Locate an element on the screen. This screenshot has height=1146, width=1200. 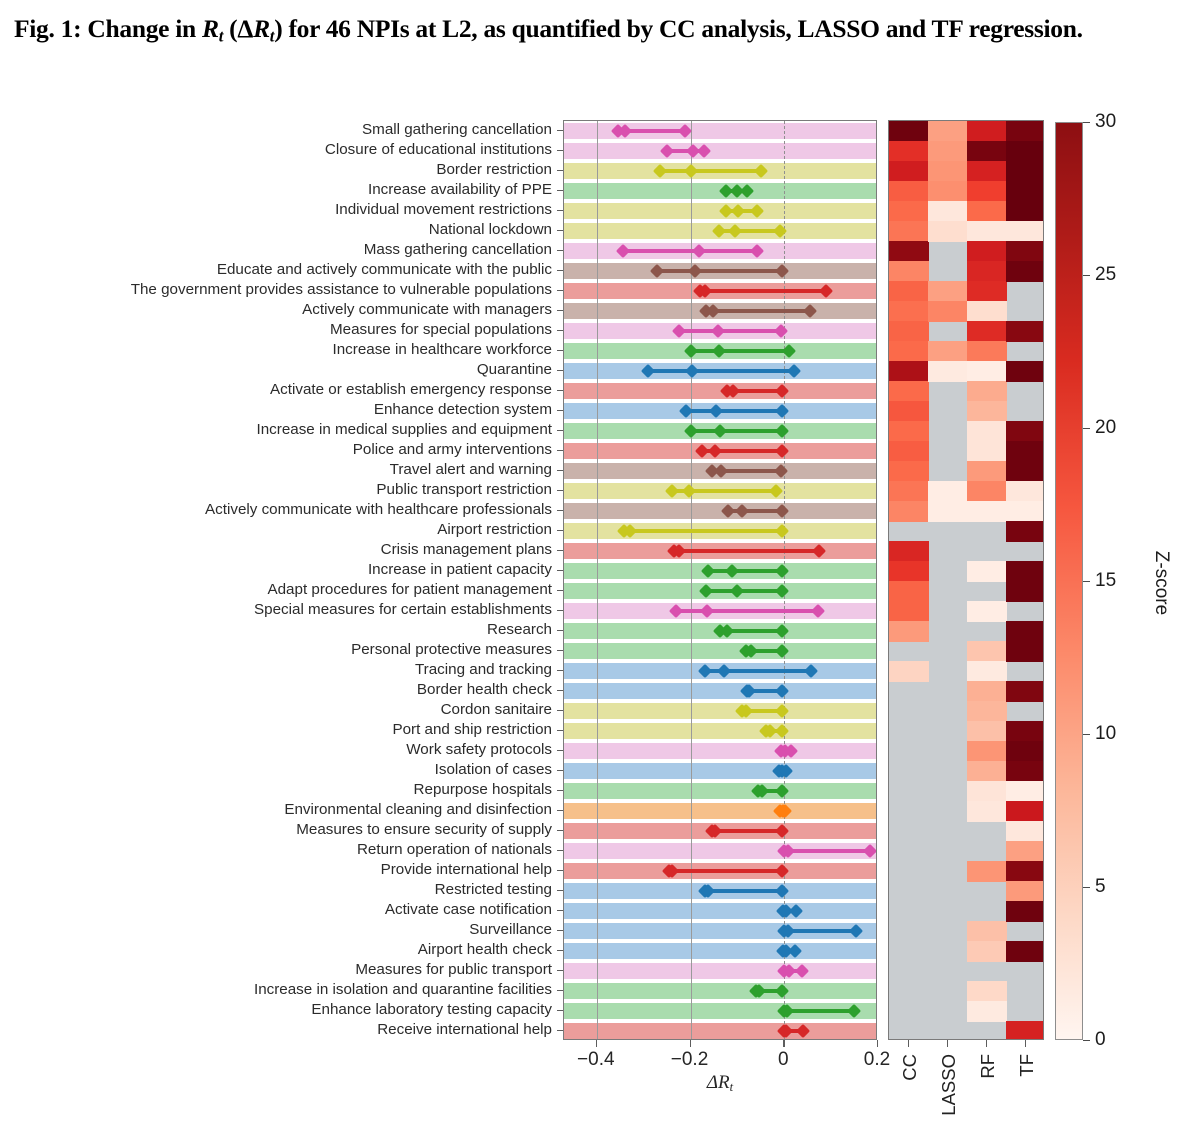
y-axis-label: Activate or establish emergency response is located at coordinates (411, 389).